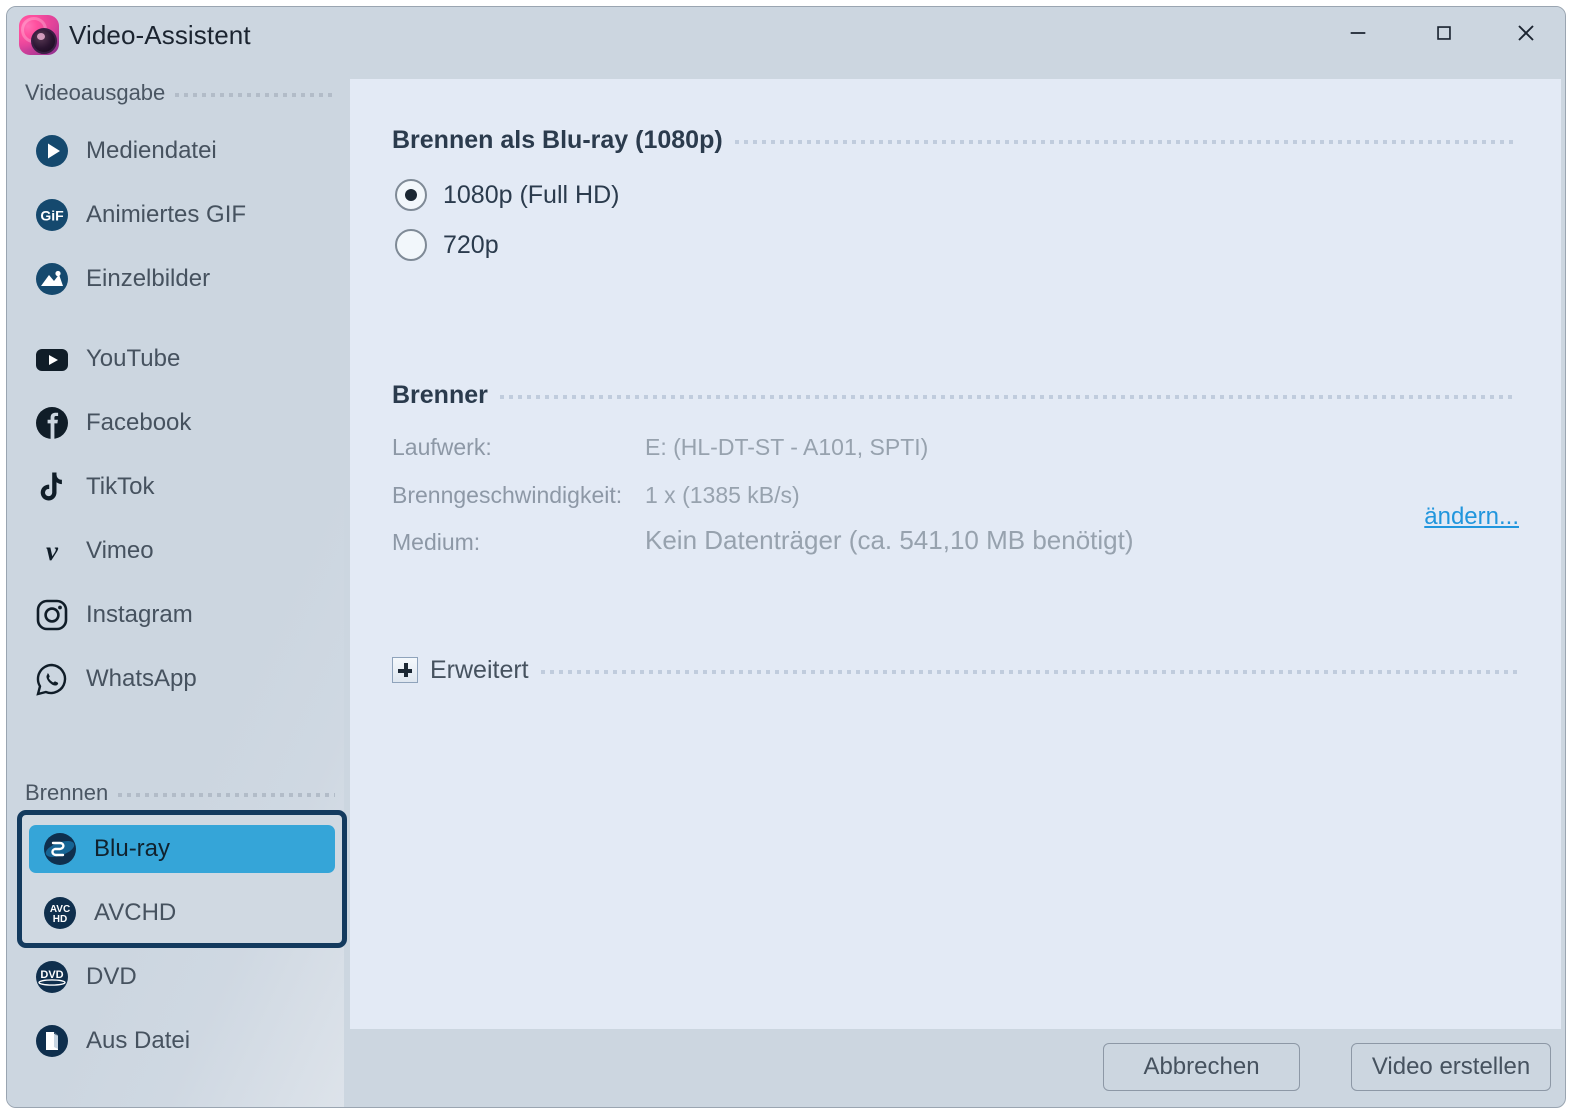  I want to click on radio-option-720p: 720p, so click(447, 245).